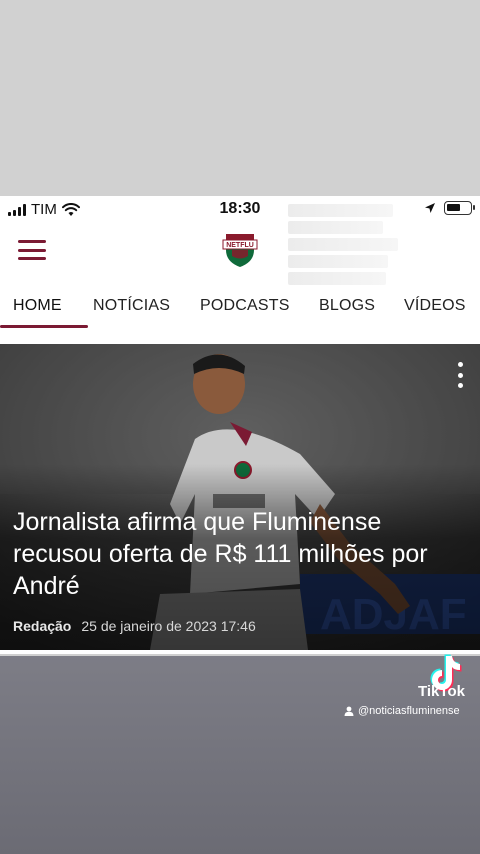 Image resolution: width=480 pixels, height=854 pixels. What do you see at coordinates (435, 309) in the screenshot?
I see `tab-videos: VÍDEOS` at bounding box center [435, 309].